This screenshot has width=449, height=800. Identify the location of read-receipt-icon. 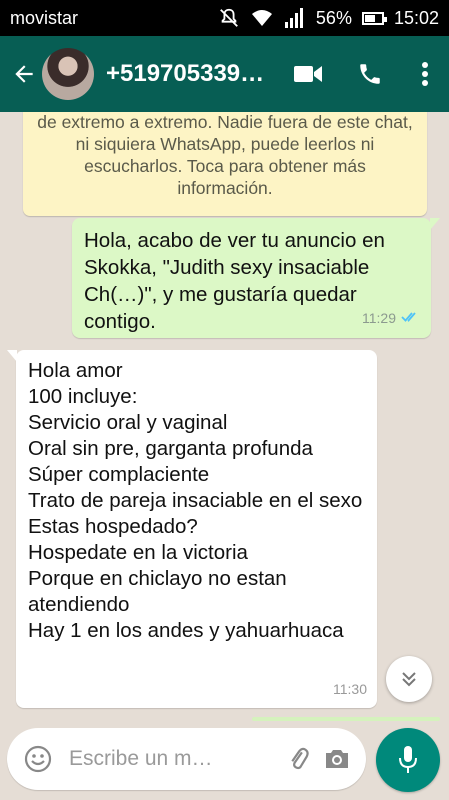
(411, 318).